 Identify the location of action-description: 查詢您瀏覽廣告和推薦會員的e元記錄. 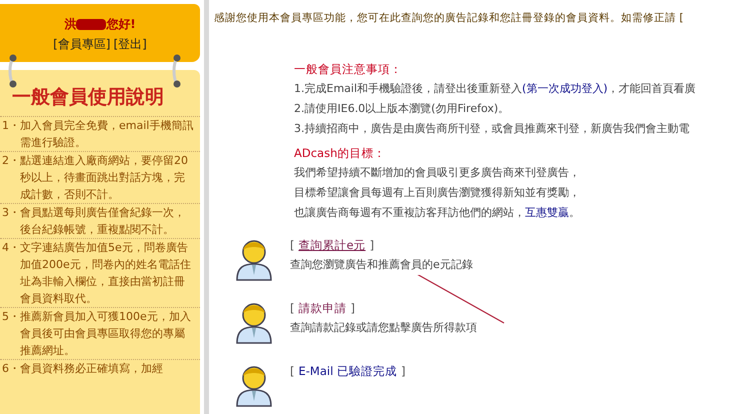
(381, 265).